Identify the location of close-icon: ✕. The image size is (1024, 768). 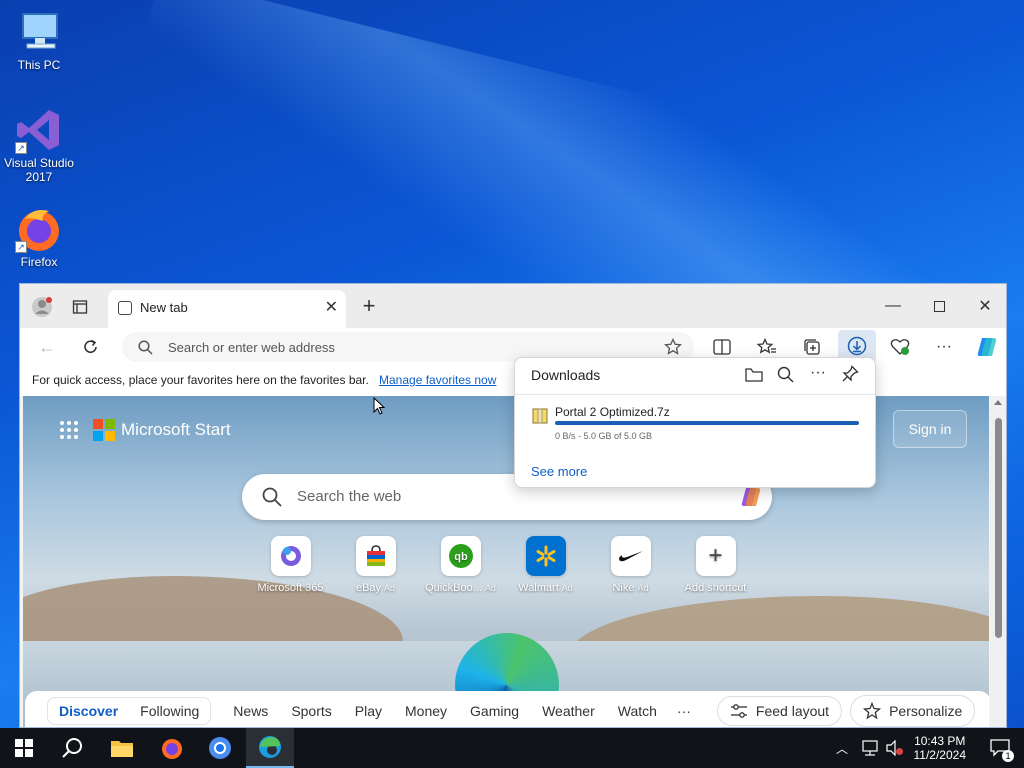
(985, 306).